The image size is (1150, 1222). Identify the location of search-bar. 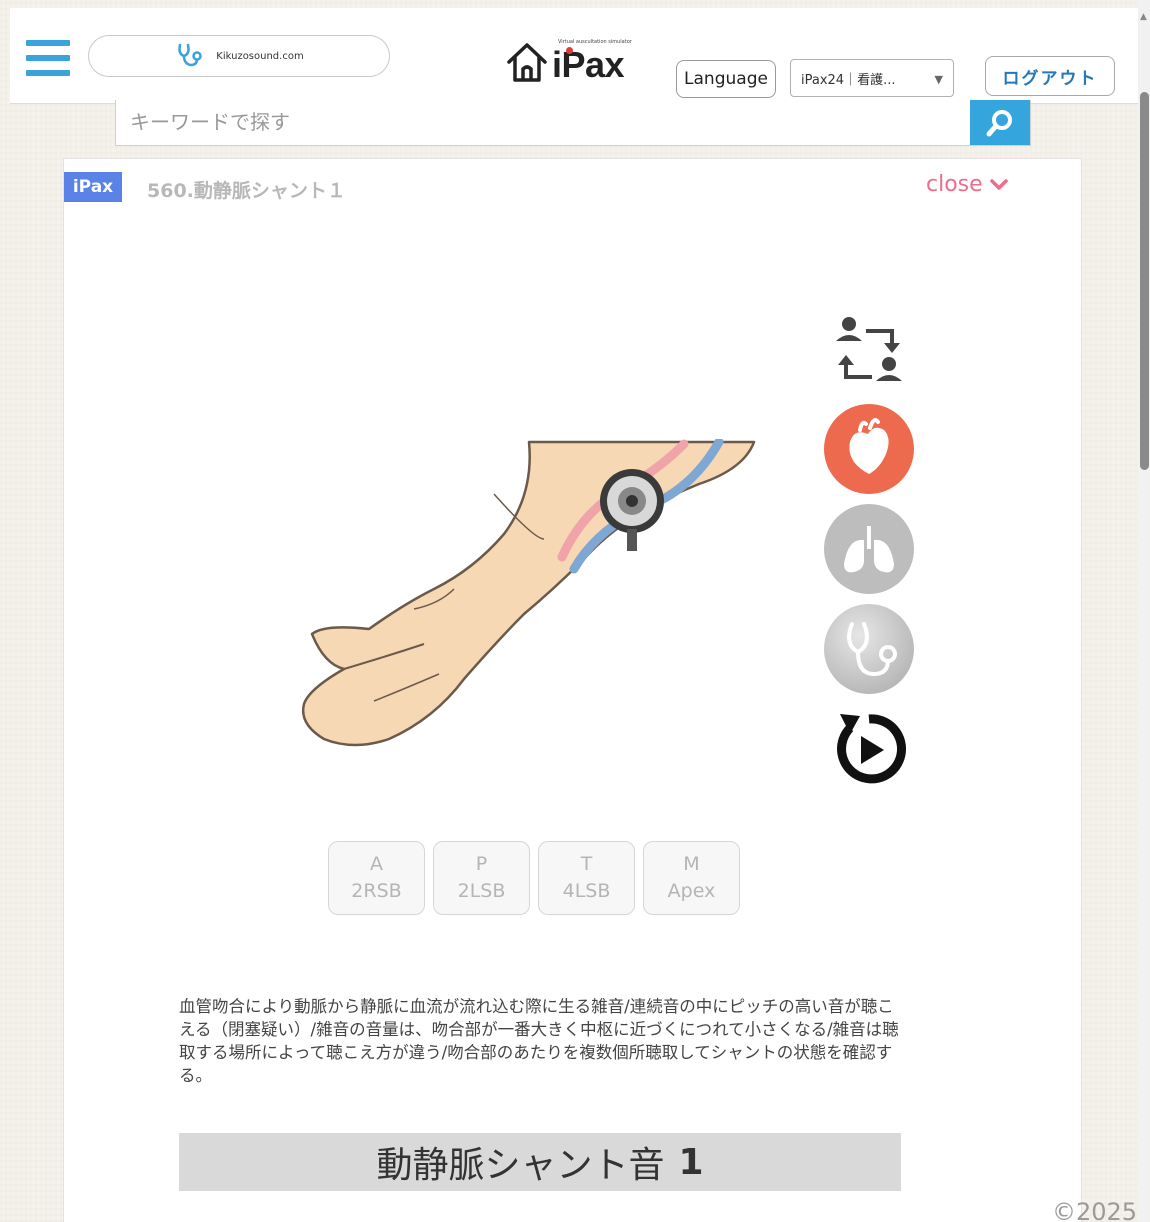
(573, 123).